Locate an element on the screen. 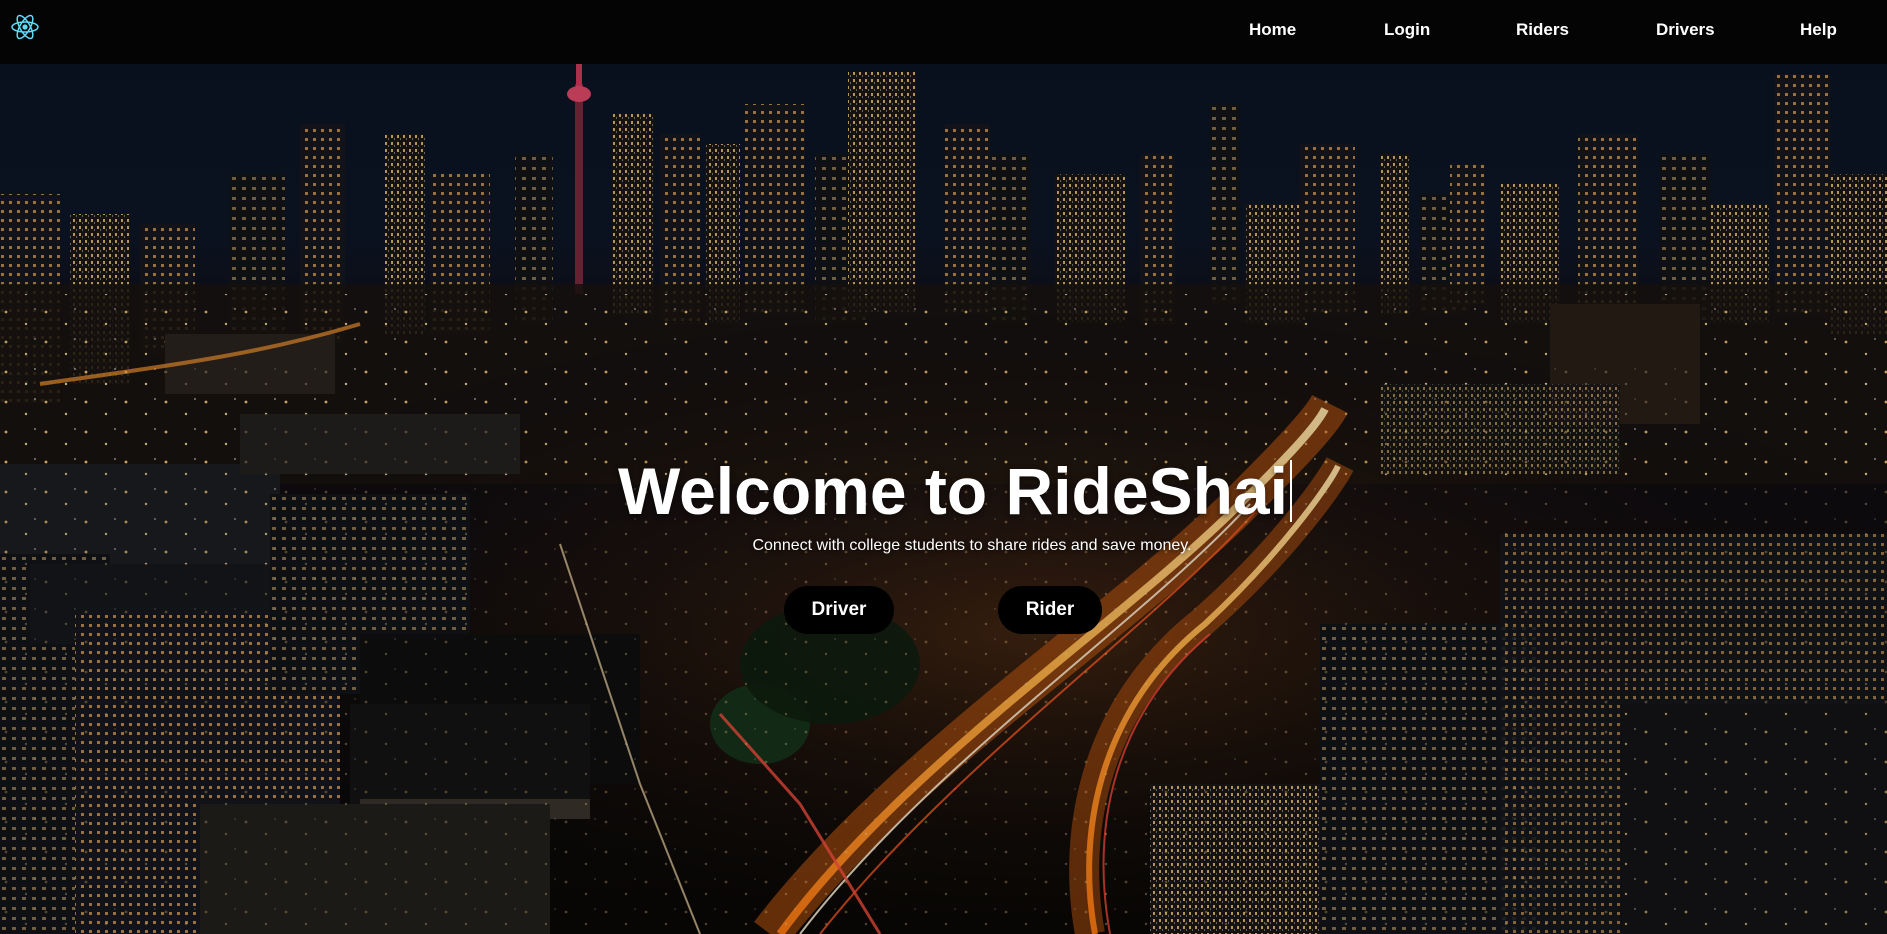 The width and height of the screenshot is (1887, 934). react-atom-icon is located at coordinates (25, 27).